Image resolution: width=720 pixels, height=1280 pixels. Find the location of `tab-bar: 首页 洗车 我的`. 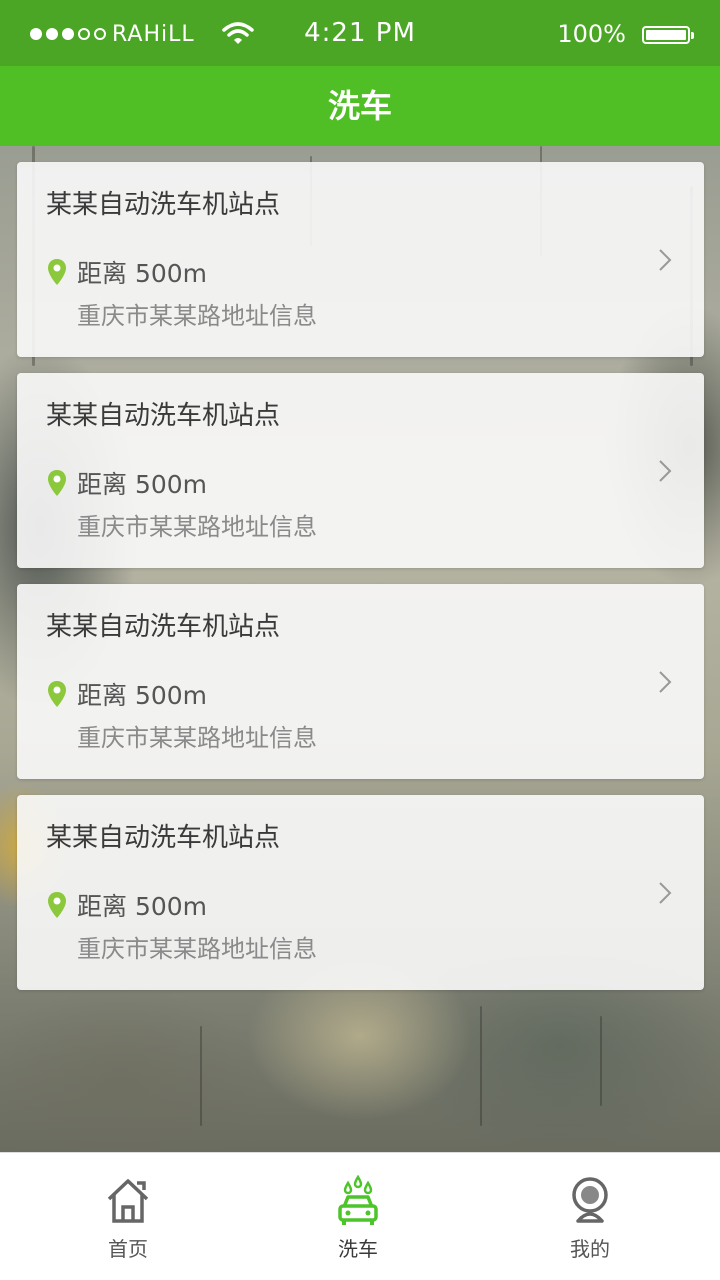

tab-bar: 首页 洗车 我的 is located at coordinates (360, 1216).